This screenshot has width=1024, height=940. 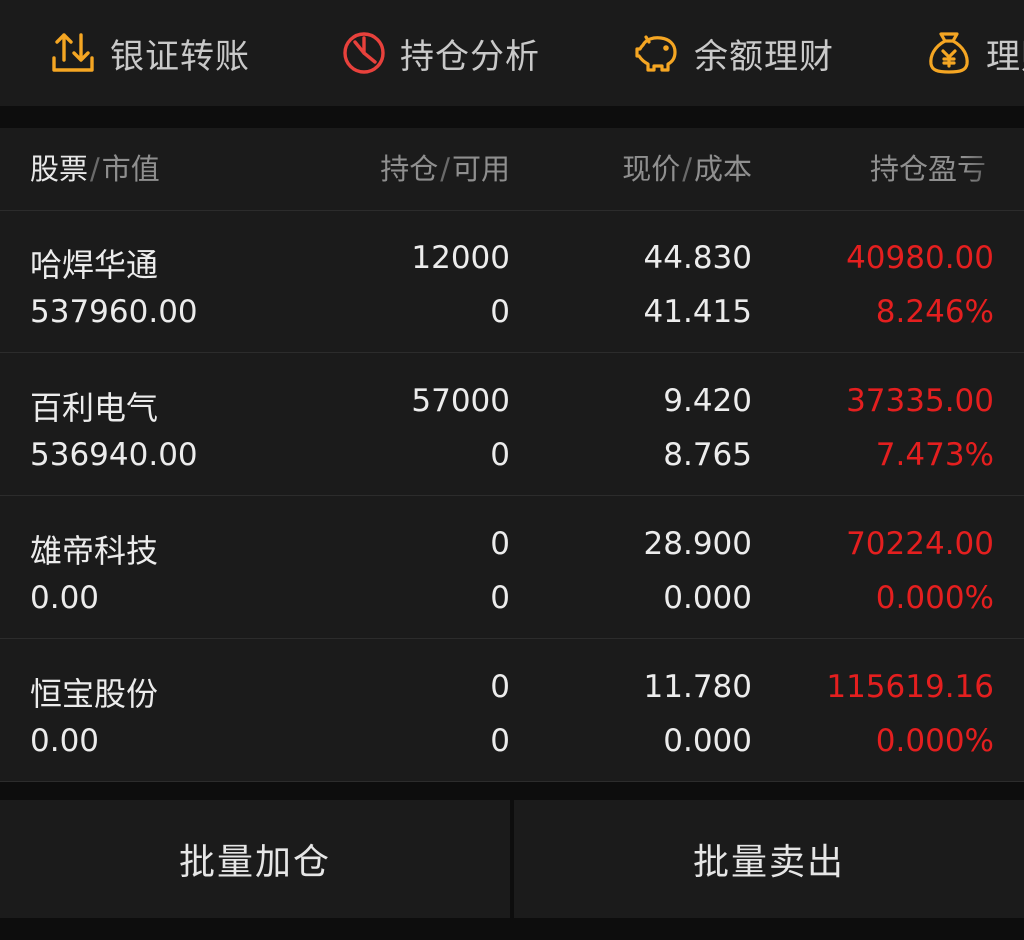 What do you see at coordinates (697, 258) in the screenshot?
I see `current-price: 44.830` at bounding box center [697, 258].